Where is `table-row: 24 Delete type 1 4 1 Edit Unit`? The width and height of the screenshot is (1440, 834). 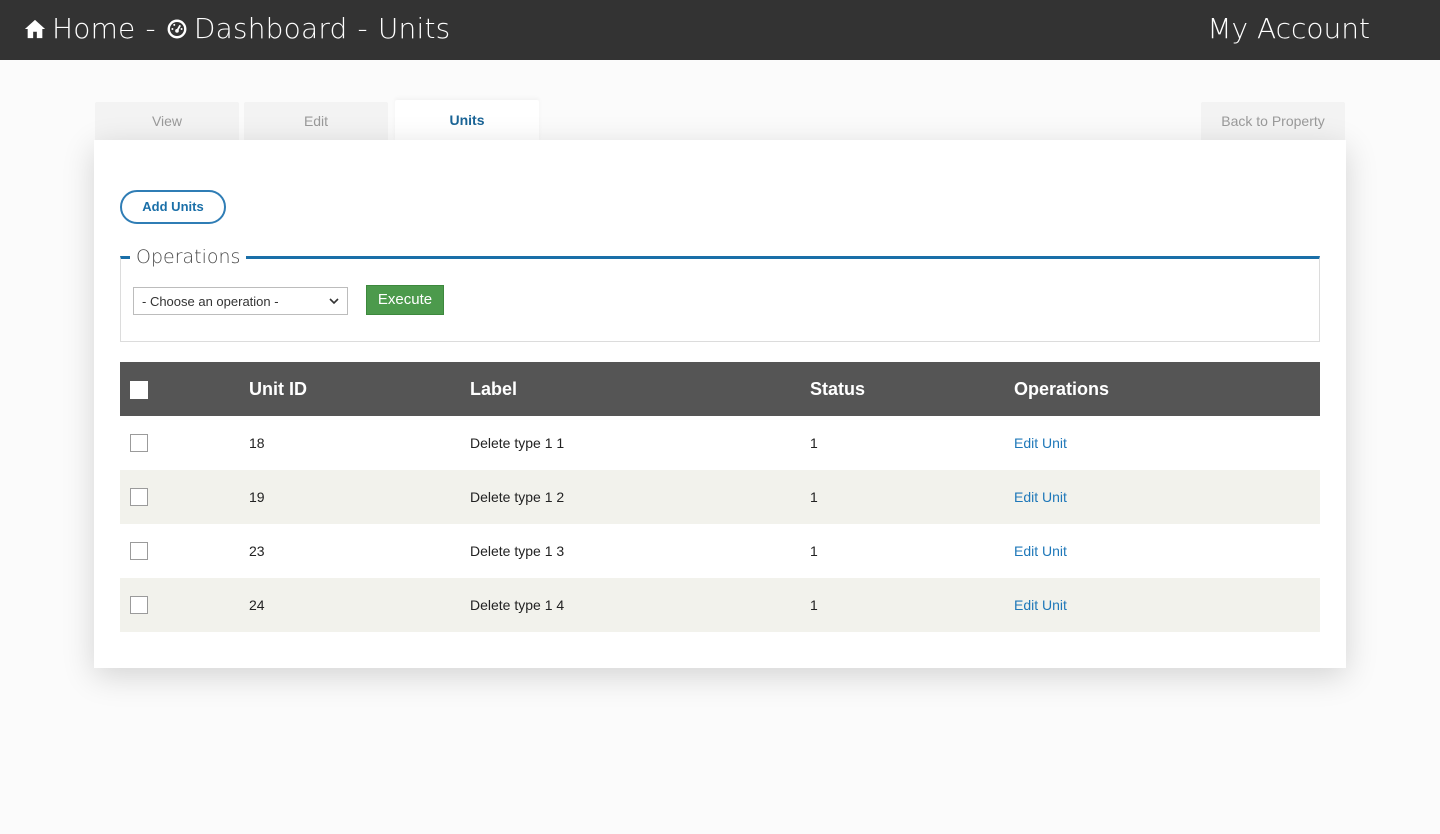
table-row: 24 Delete type 1 4 1 Edit Unit is located at coordinates (720, 605).